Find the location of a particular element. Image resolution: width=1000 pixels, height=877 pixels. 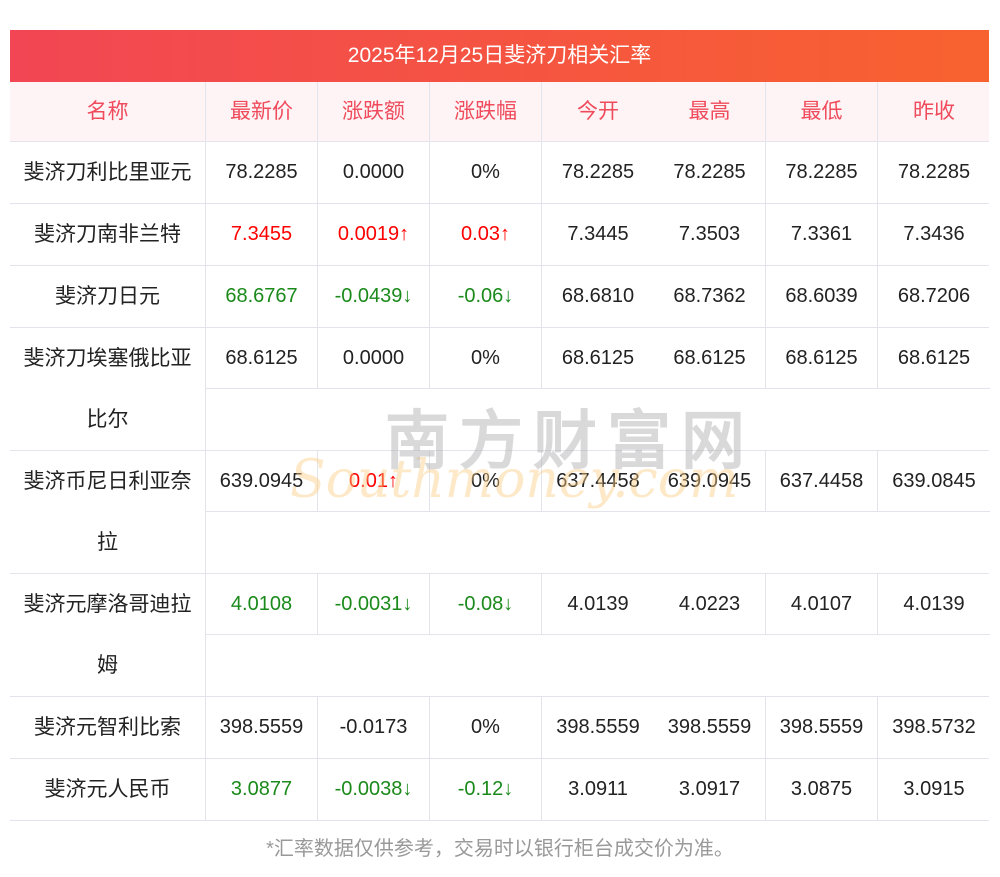

currency-name: 斐济币尼日利亚奈拉 is located at coordinates (108, 512).